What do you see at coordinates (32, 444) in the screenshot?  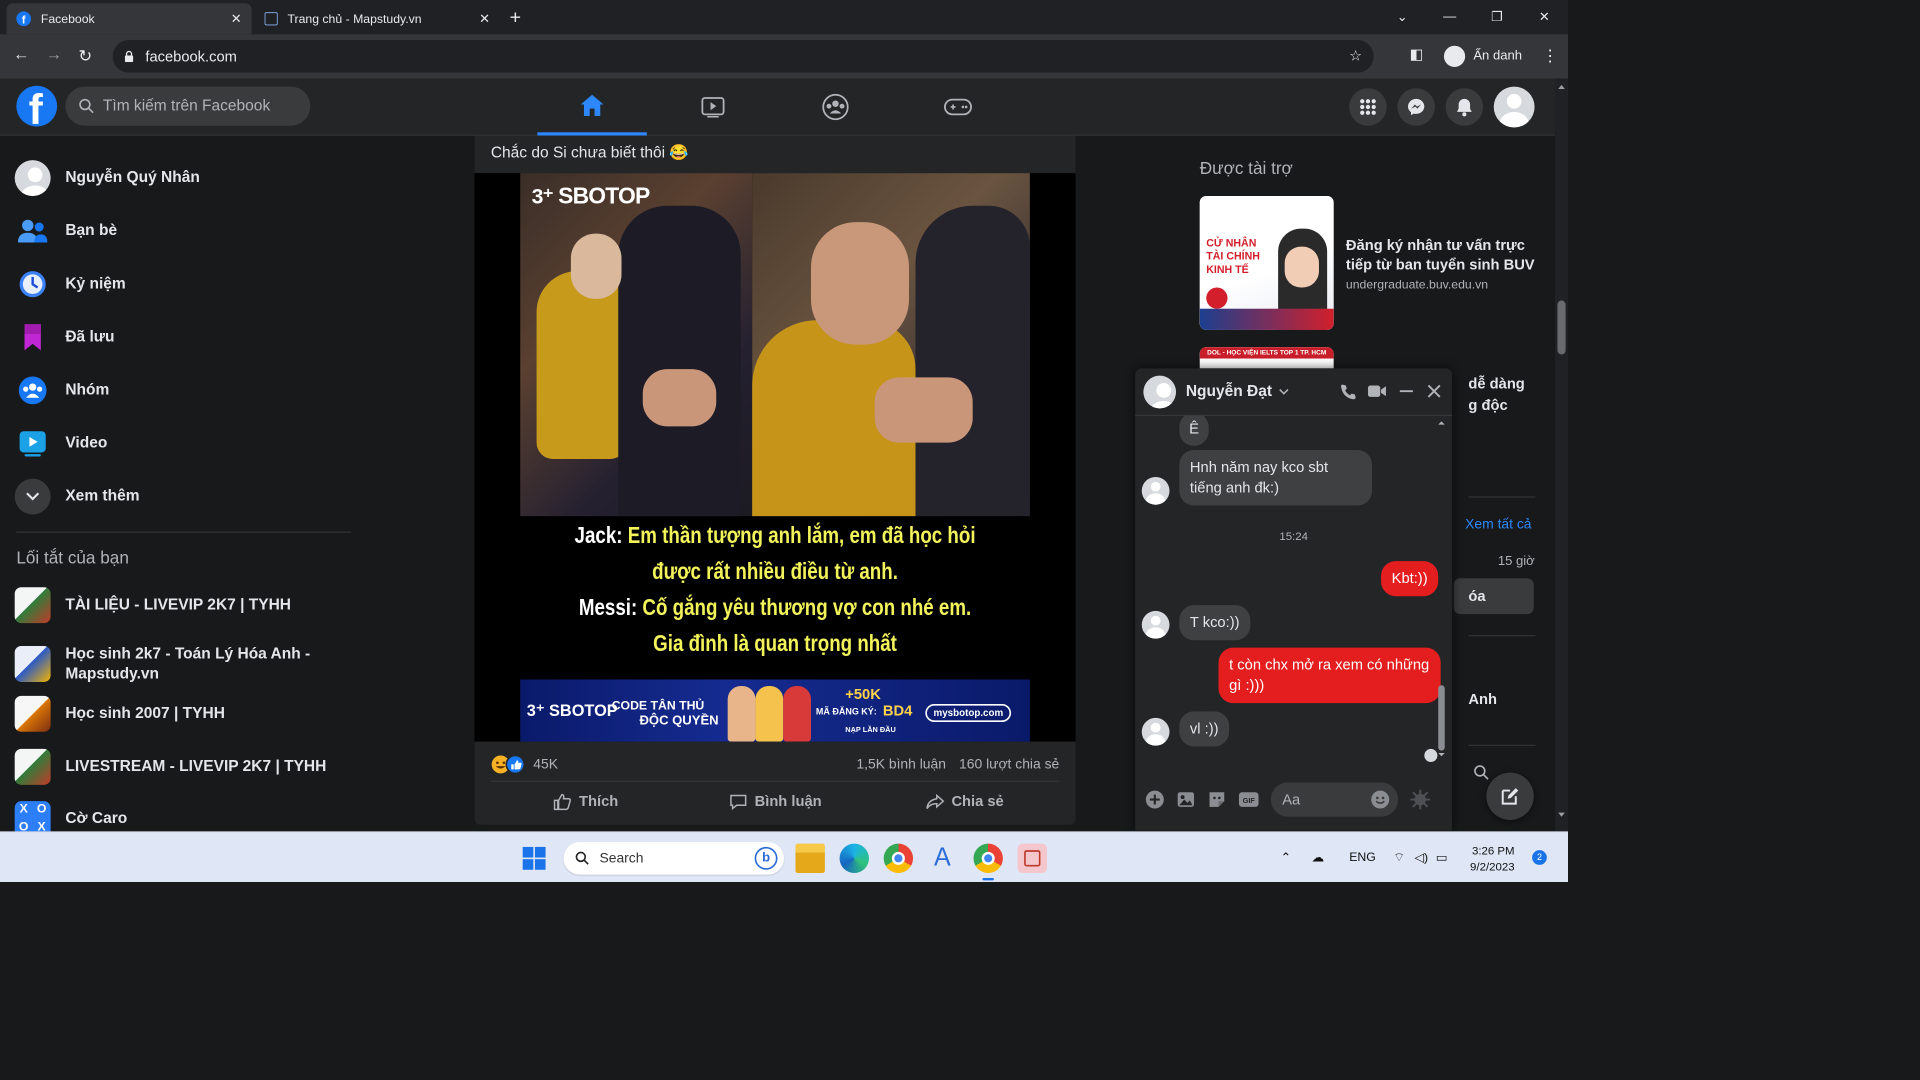 I see `video-icon` at bounding box center [32, 444].